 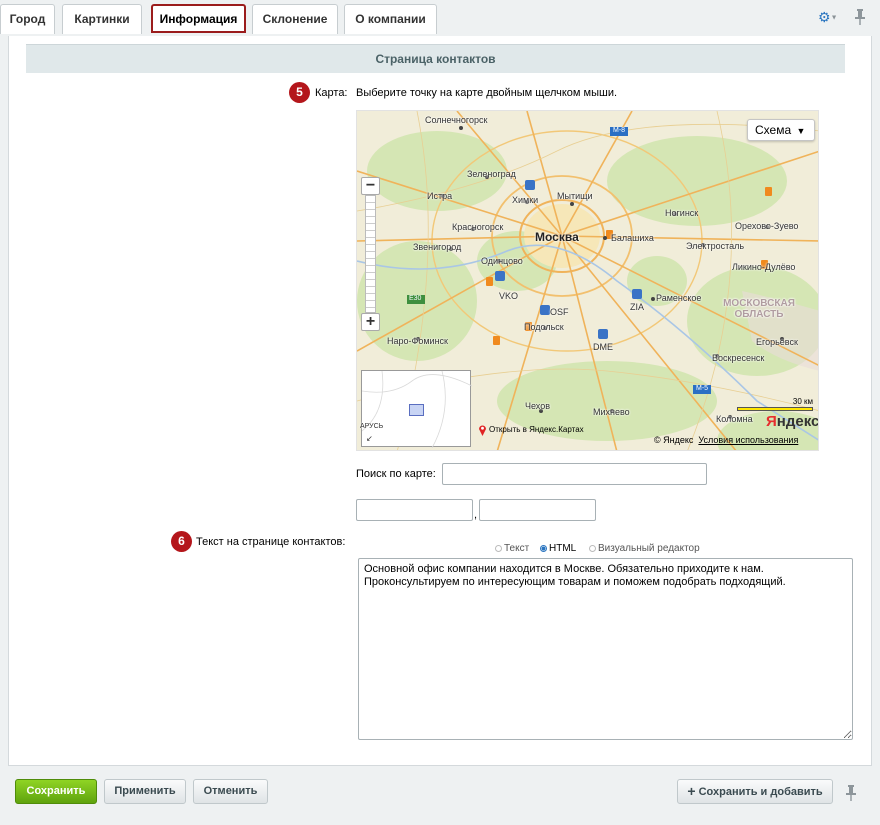 I want to click on map-place-naro: Наро-Фоминск, so click(x=417, y=341).